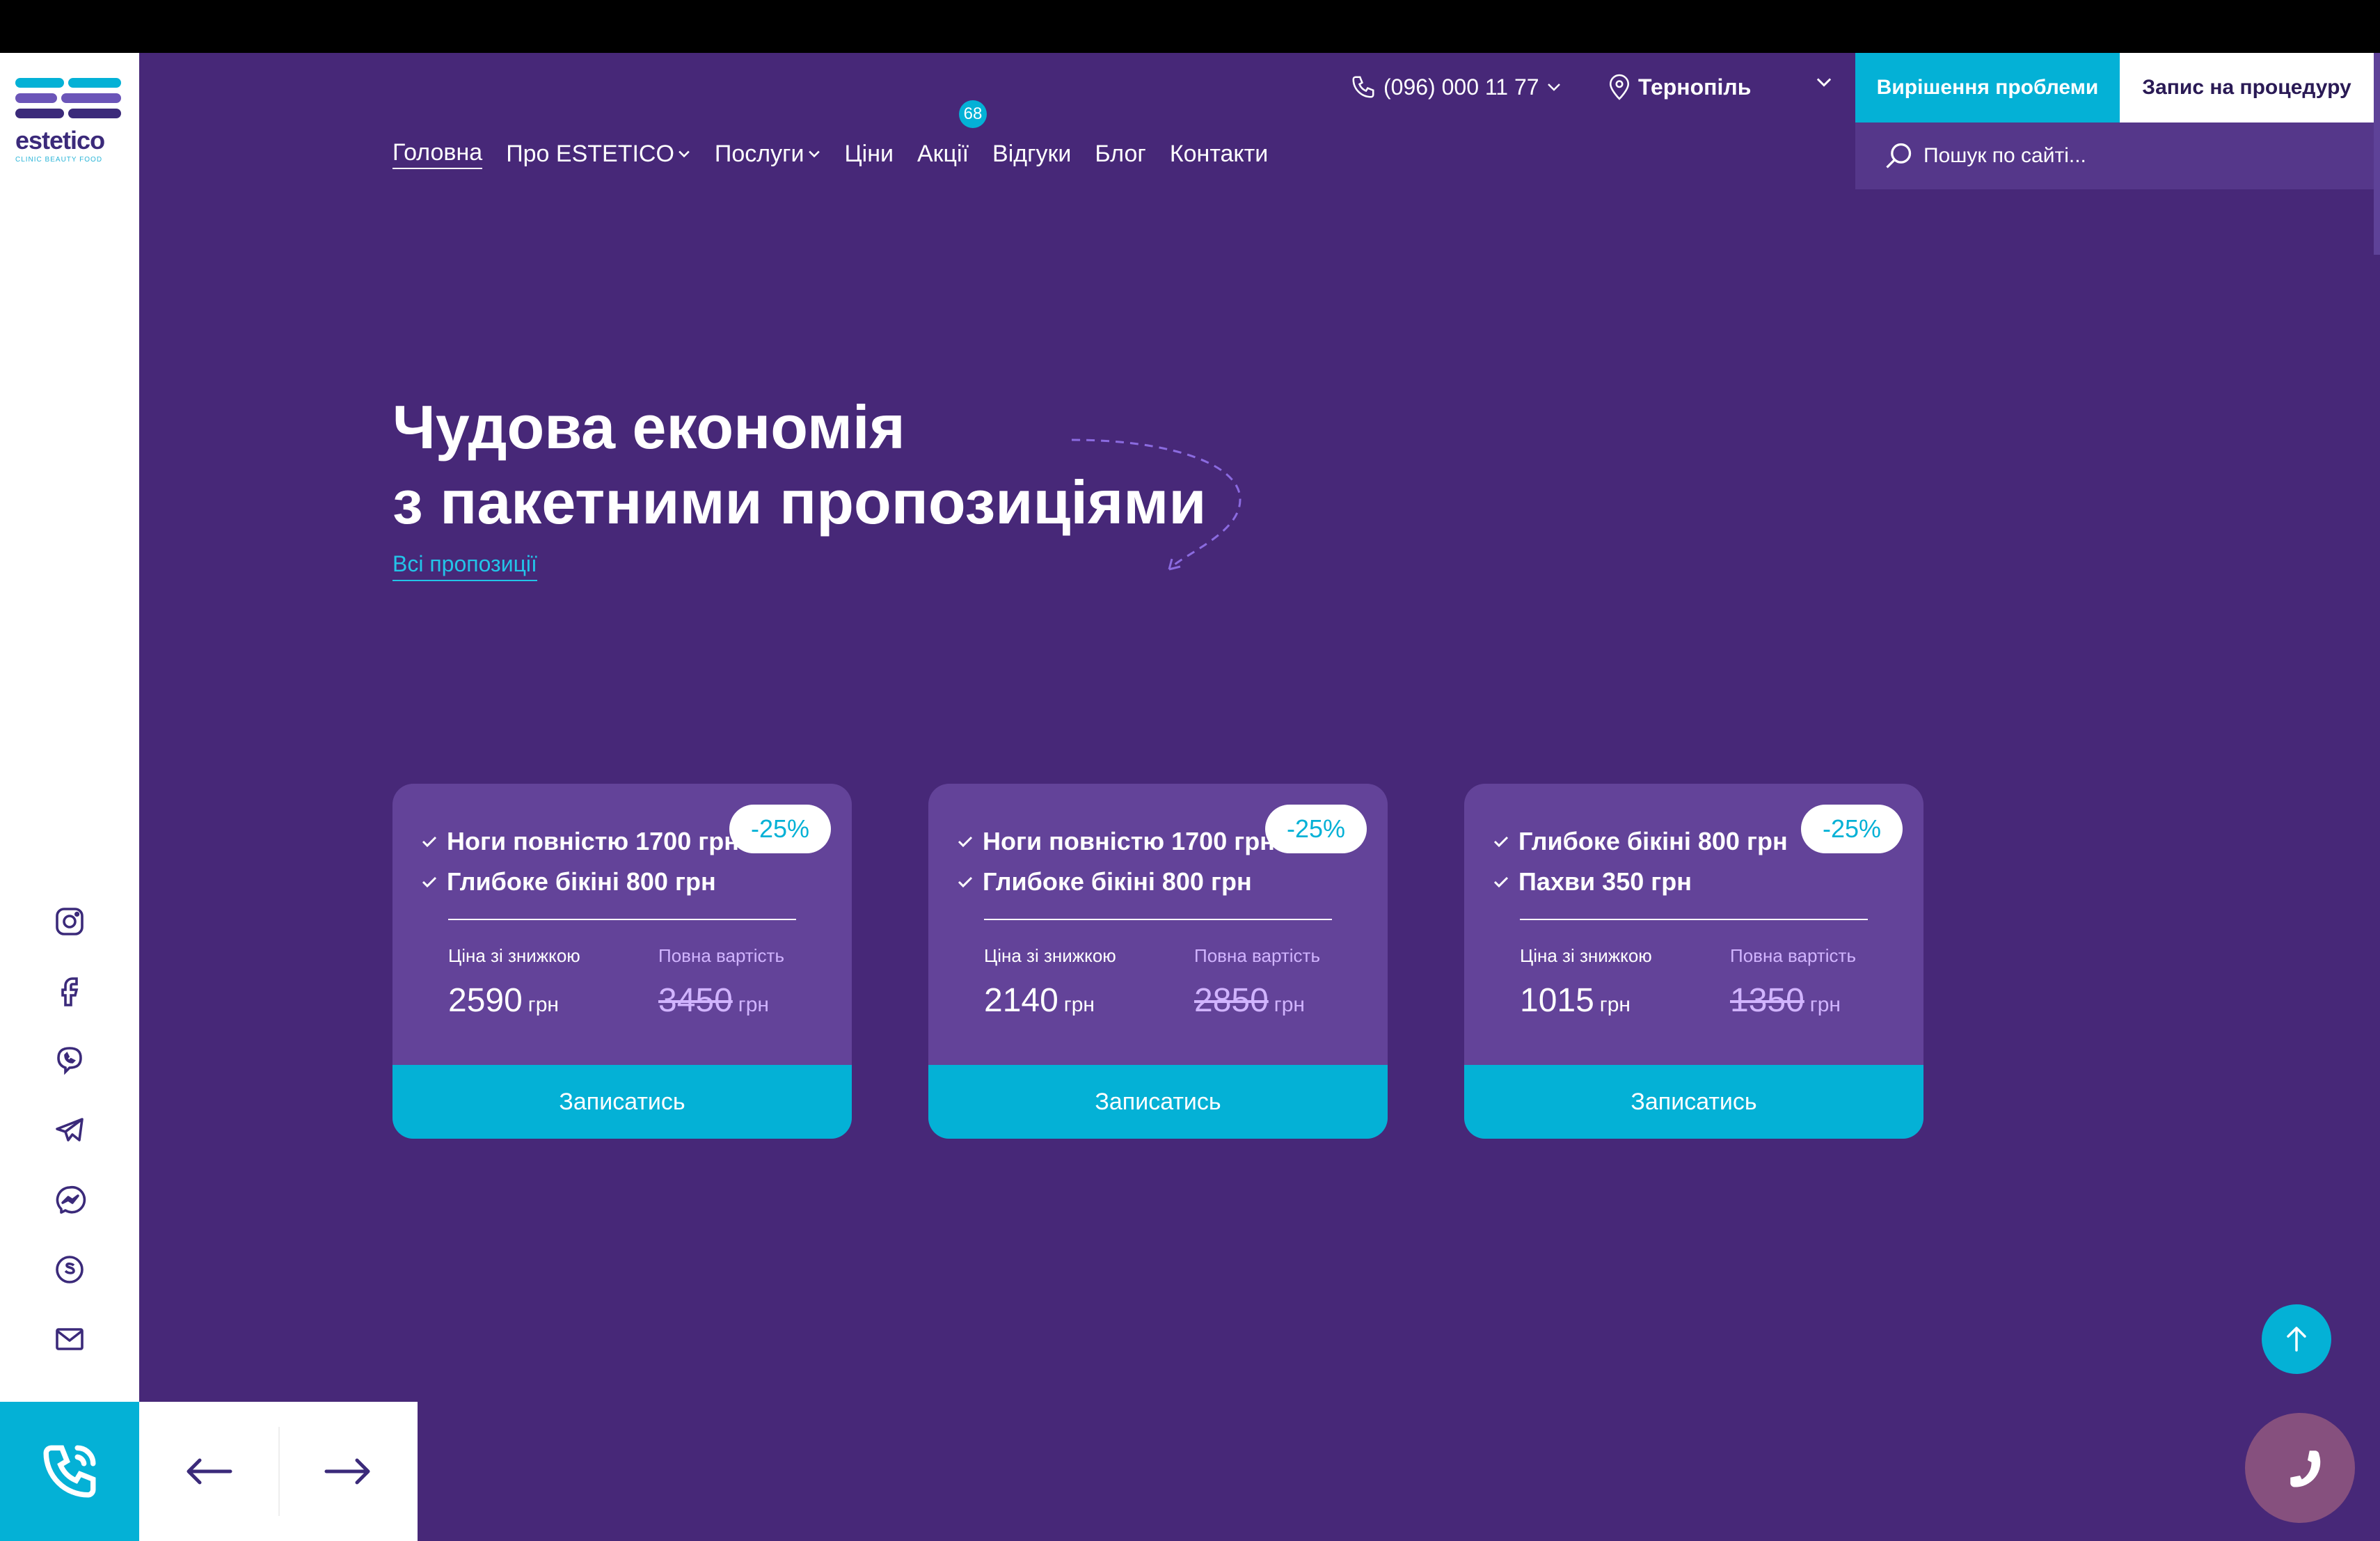 This screenshot has width=2380, height=1541. What do you see at coordinates (1605, 881) in the screenshot?
I see `offer-item-text: Пахви 350 грн` at bounding box center [1605, 881].